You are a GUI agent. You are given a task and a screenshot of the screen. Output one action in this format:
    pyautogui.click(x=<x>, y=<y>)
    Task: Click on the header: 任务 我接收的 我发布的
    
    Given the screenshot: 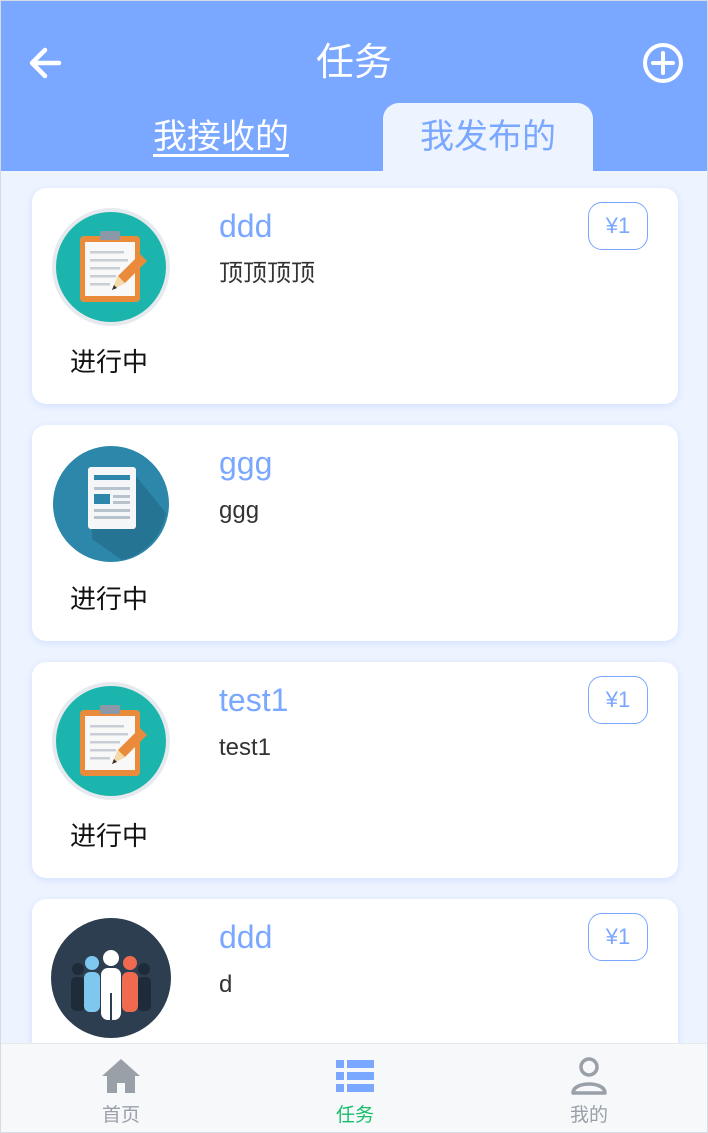 What is the action you would take?
    pyautogui.click(x=354, y=86)
    